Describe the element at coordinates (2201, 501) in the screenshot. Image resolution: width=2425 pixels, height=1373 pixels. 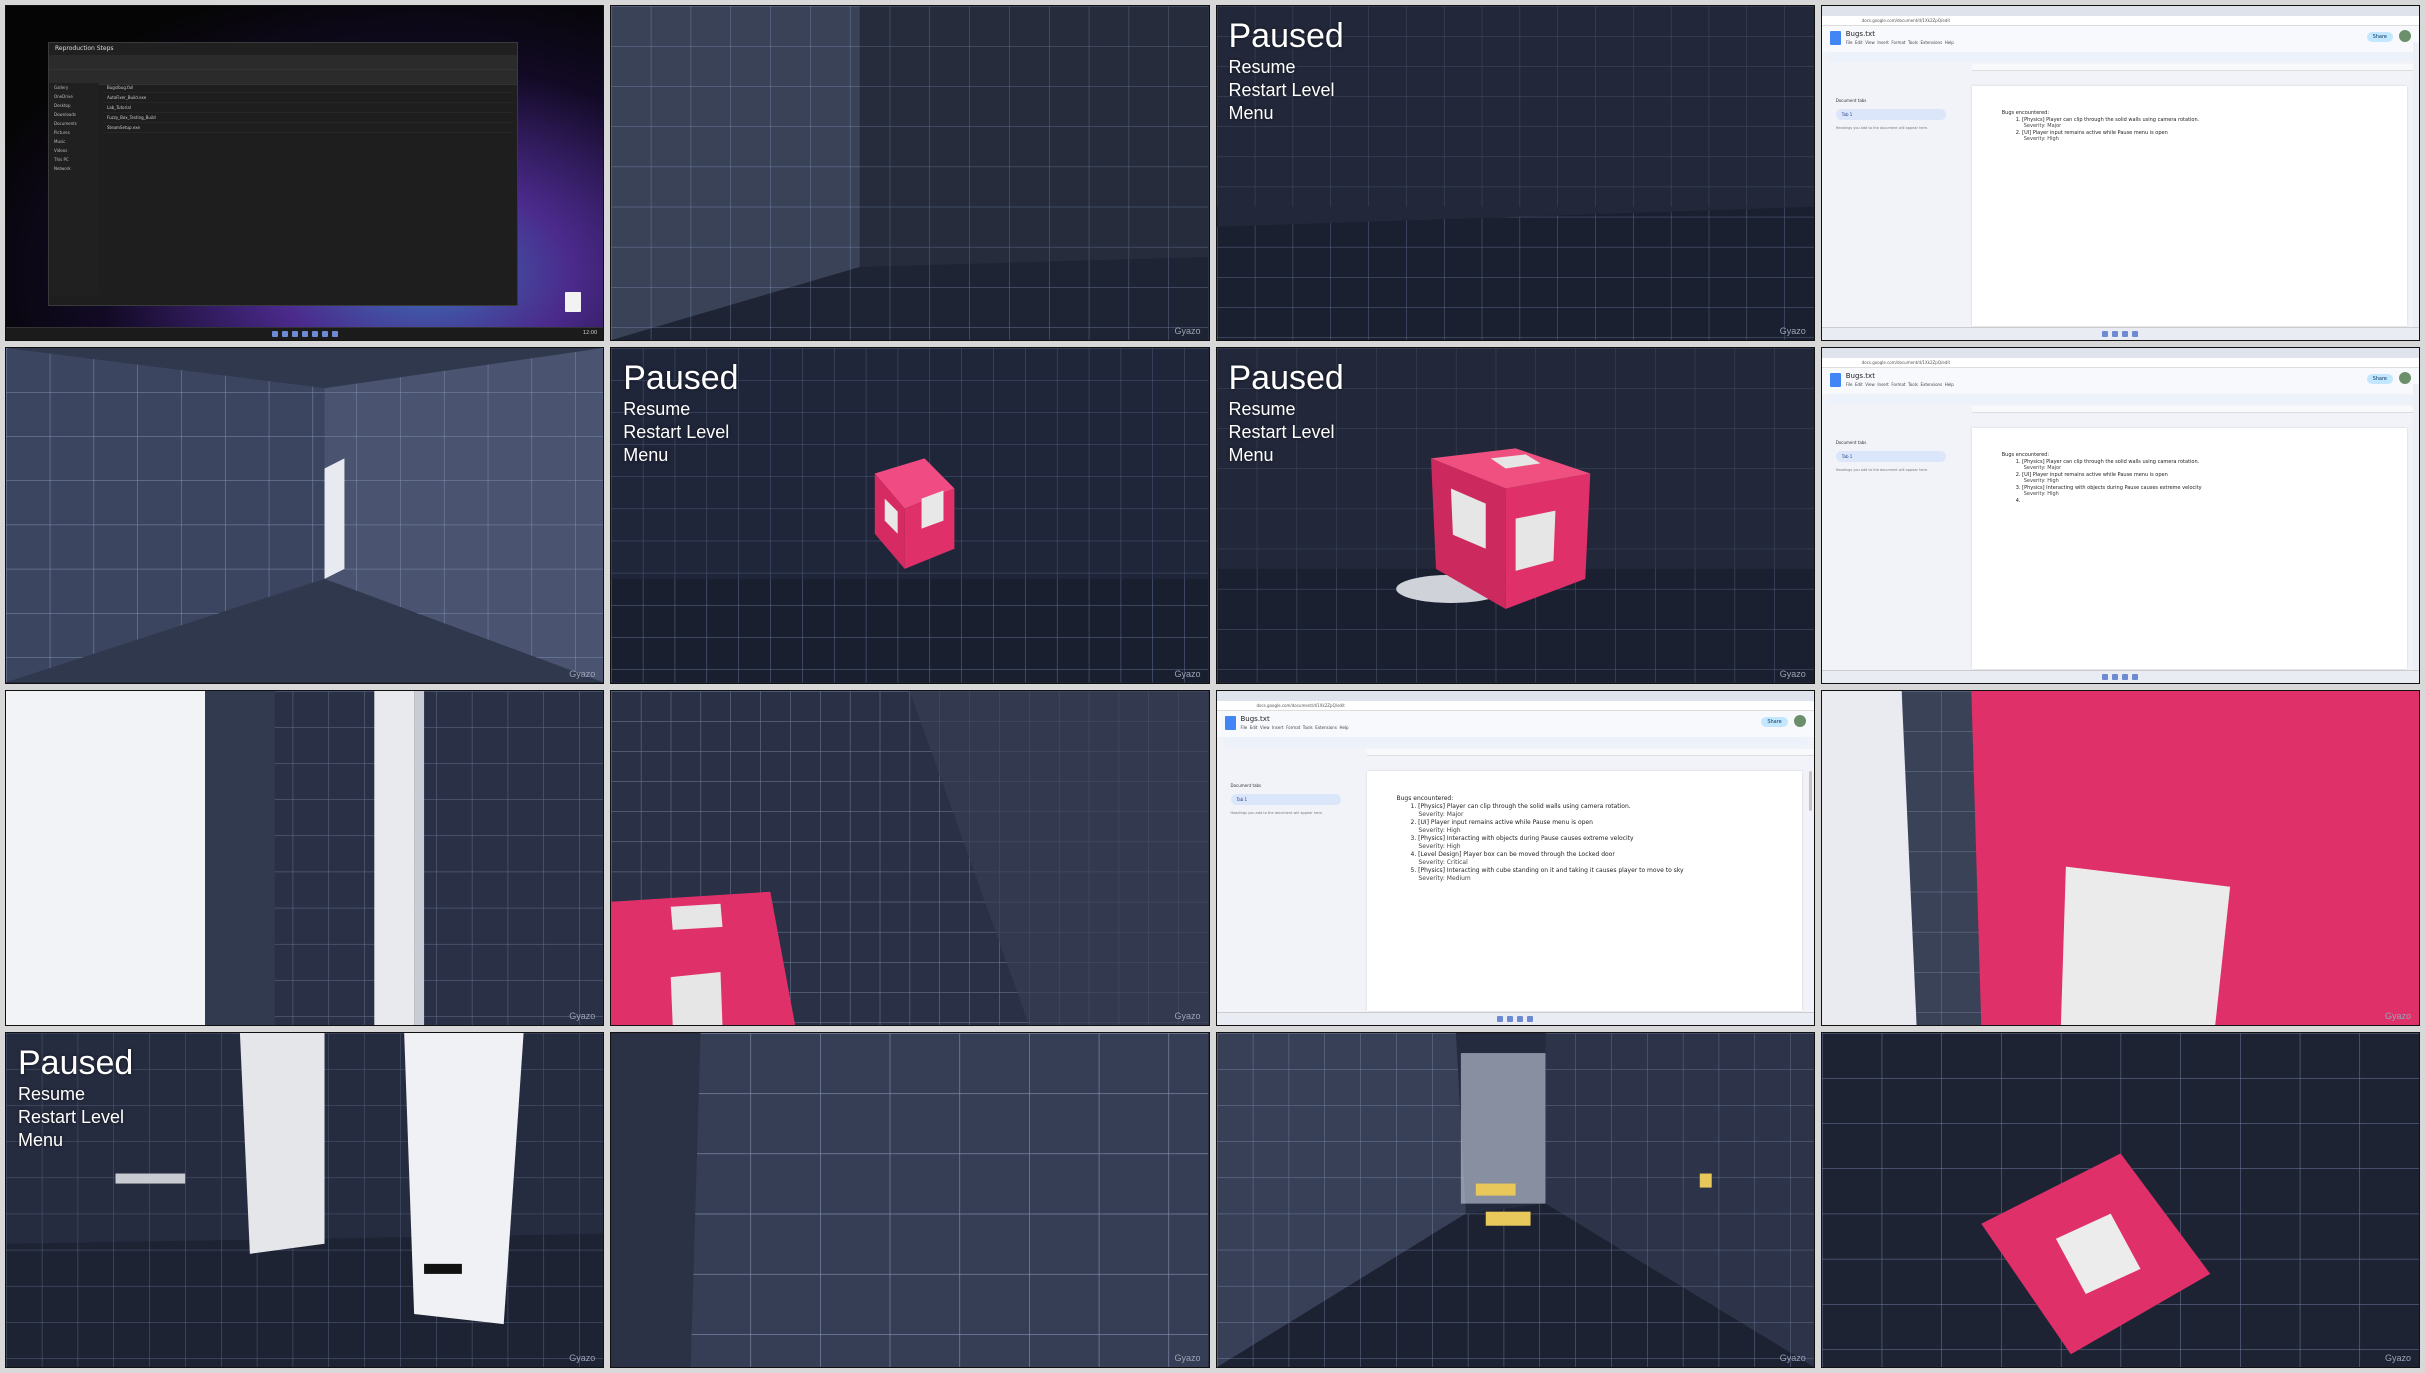
I see `bug-item-empty: 4.` at that location.